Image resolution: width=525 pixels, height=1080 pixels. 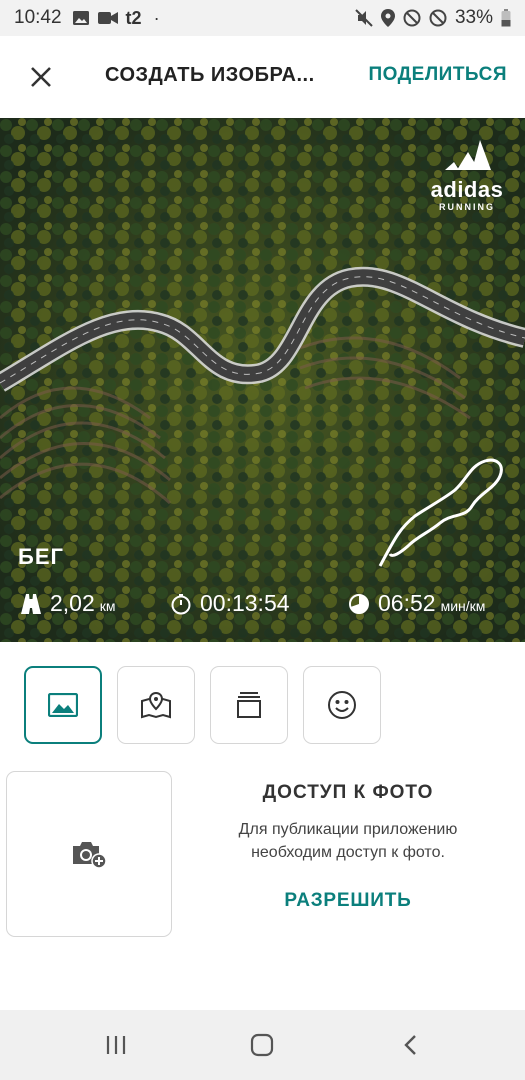 I want to click on top-app-bar: СОЗДАТЬ ИЗОБРА... ПОДЕЛИТЬСЯ, so click(x=262, y=77).